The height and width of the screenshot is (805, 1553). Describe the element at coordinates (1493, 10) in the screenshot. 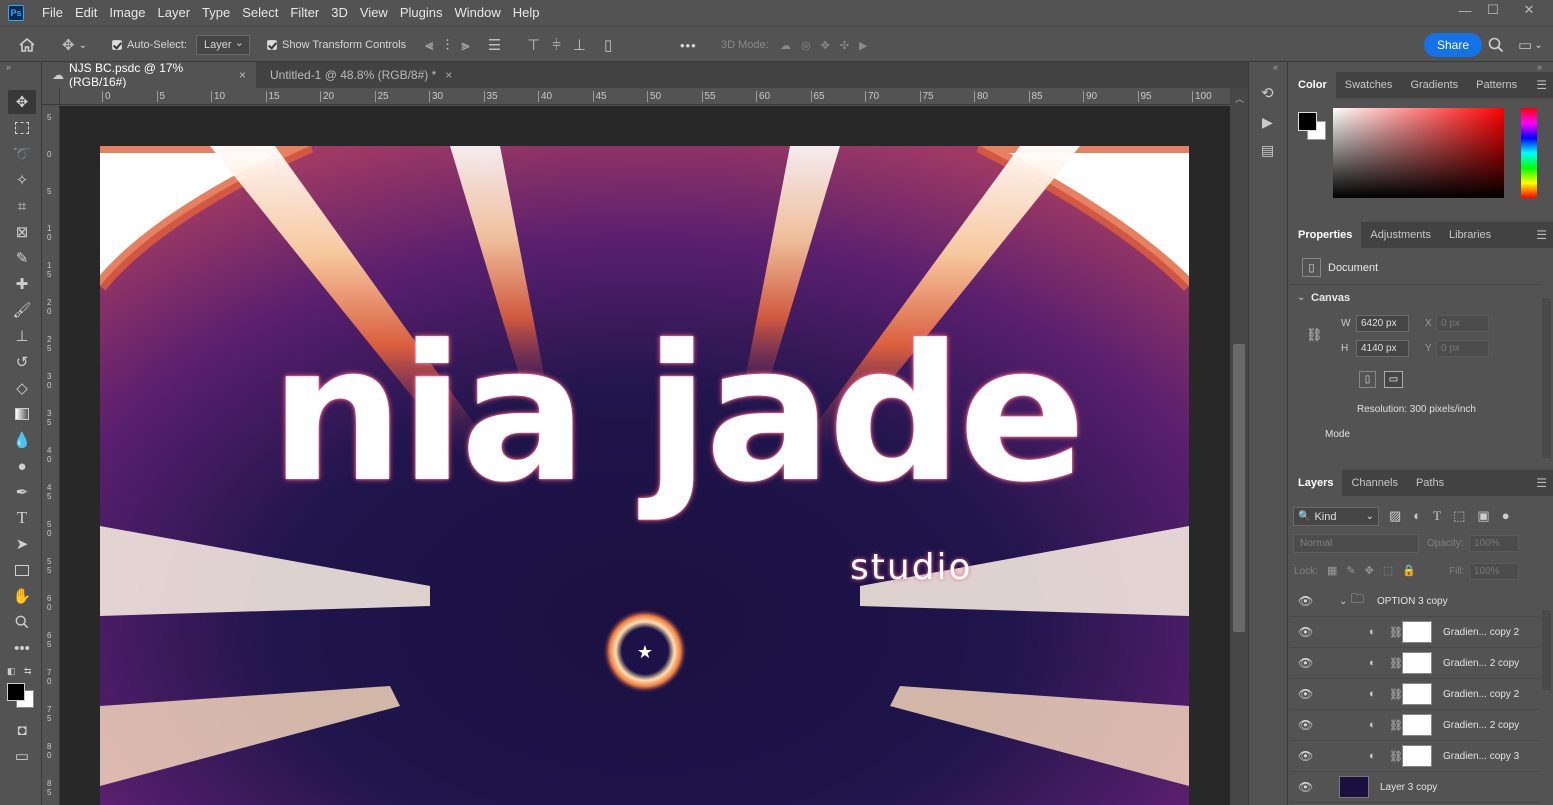

I see `maximize-button: ☐` at that location.